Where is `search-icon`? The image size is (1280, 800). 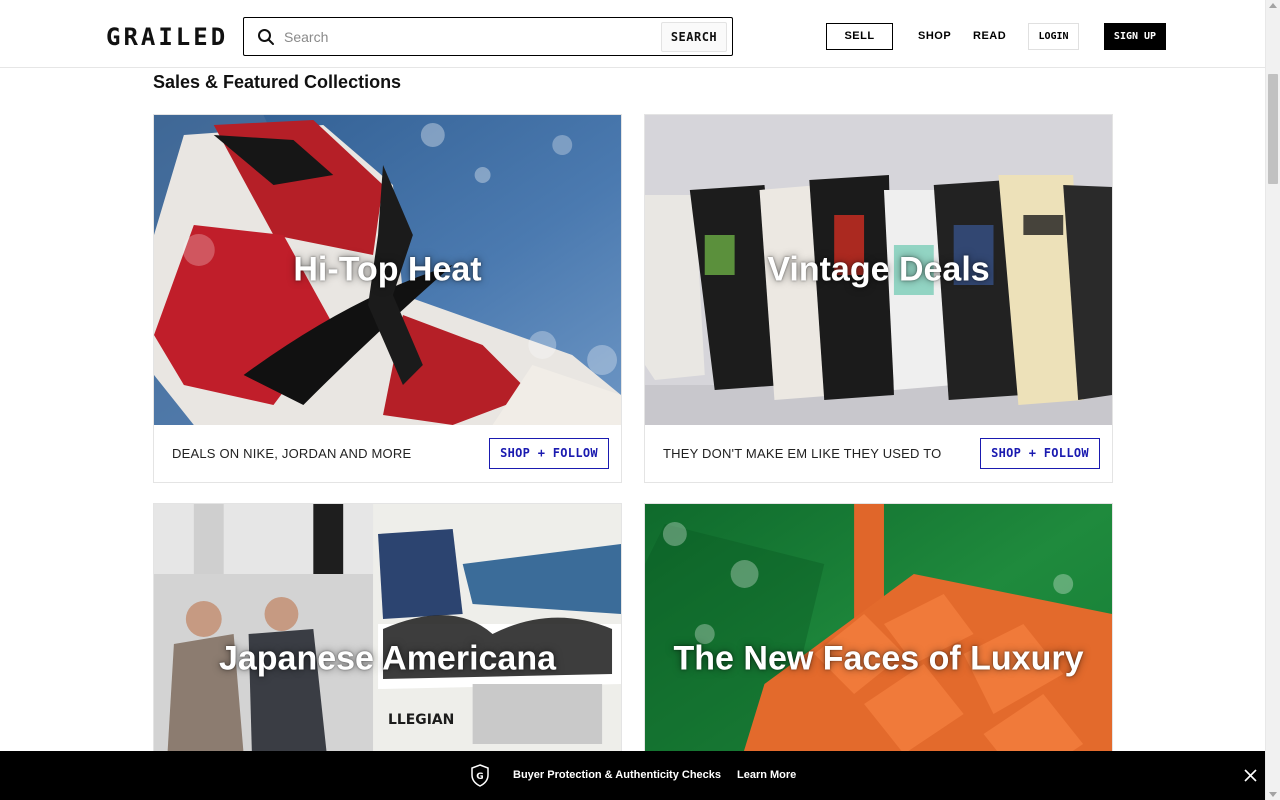 search-icon is located at coordinates (266, 37).